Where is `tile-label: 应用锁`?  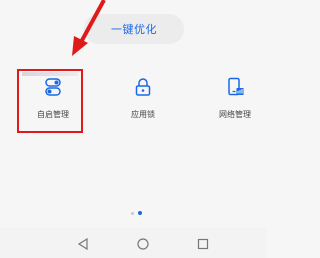
tile-label: 应用锁 is located at coordinates (143, 114).